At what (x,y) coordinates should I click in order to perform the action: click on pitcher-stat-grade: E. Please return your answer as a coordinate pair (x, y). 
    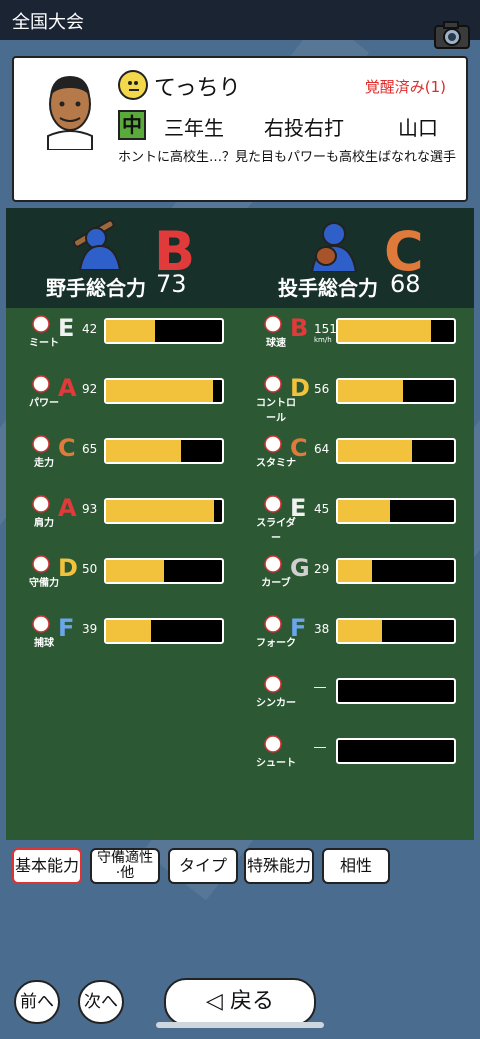
    Looking at the image, I should click on (298, 508).